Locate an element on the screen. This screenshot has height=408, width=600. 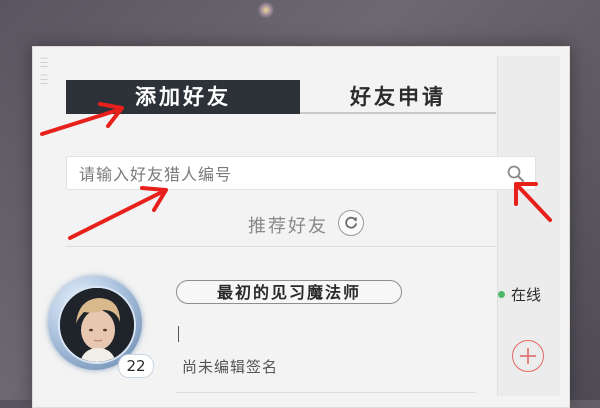
divider is located at coordinates (282, 246).